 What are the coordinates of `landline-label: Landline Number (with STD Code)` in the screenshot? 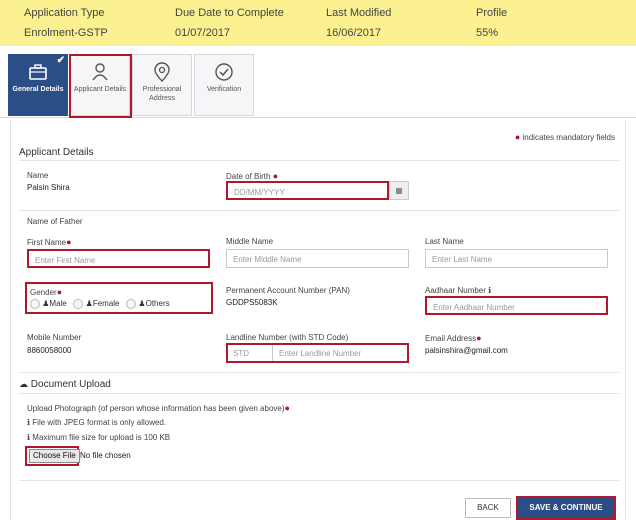 It's located at (287, 337).